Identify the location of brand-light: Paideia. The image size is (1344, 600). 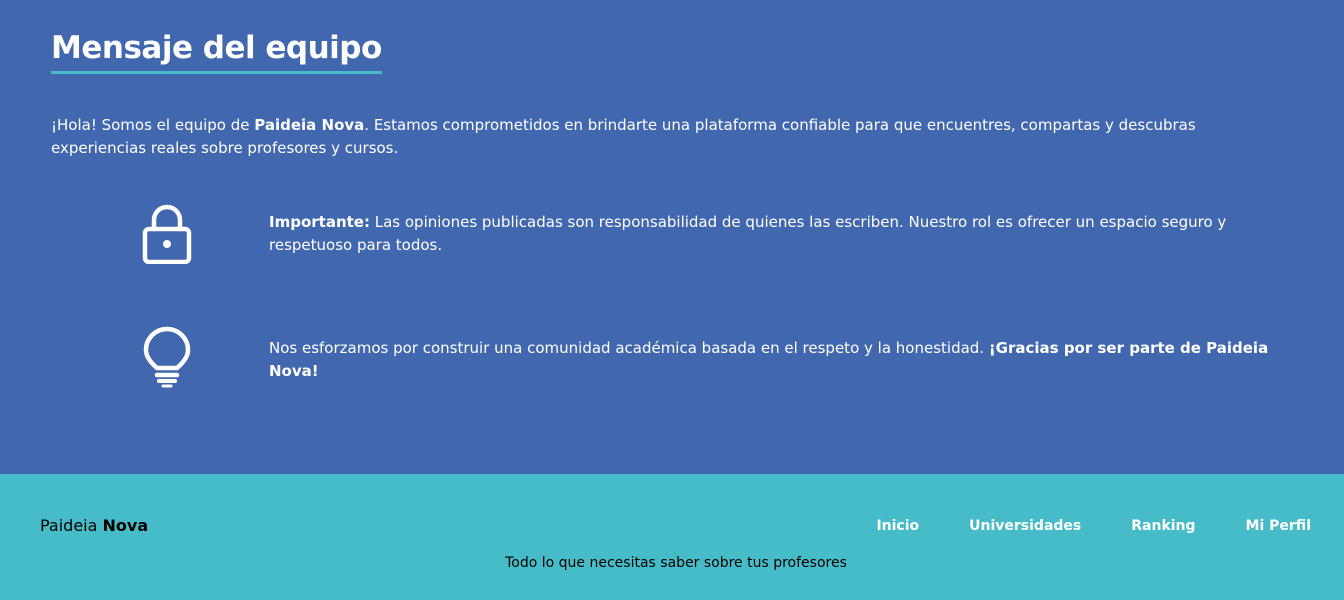
(71, 525).